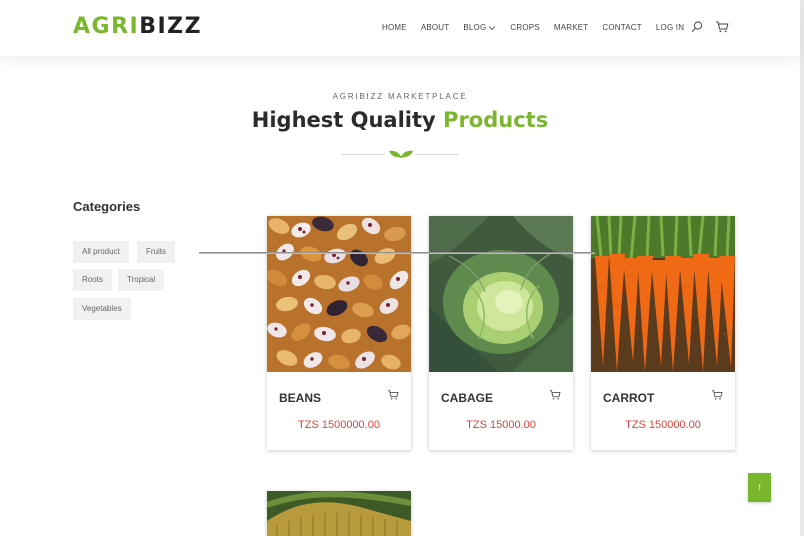 Image resolution: width=804 pixels, height=536 pixels. Describe the element at coordinates (802, 268) in the screenshot. I see `window-edge` at that location.